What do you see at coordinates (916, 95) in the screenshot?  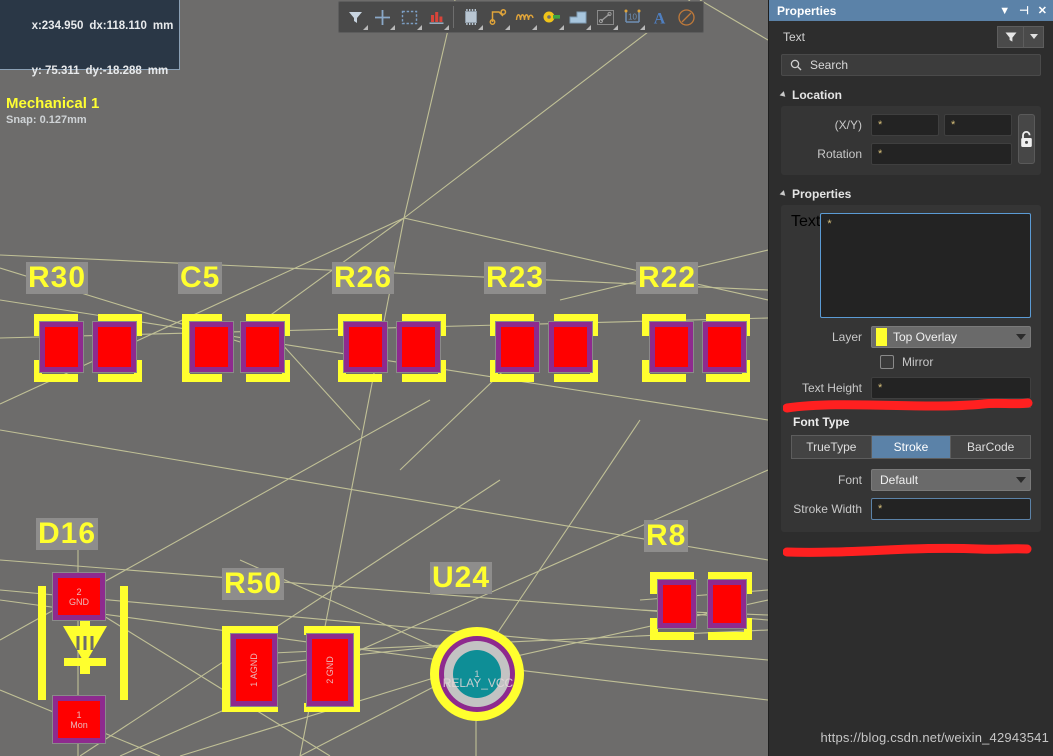 I see `location-section-header: Location` at bounding box center [916, 95].